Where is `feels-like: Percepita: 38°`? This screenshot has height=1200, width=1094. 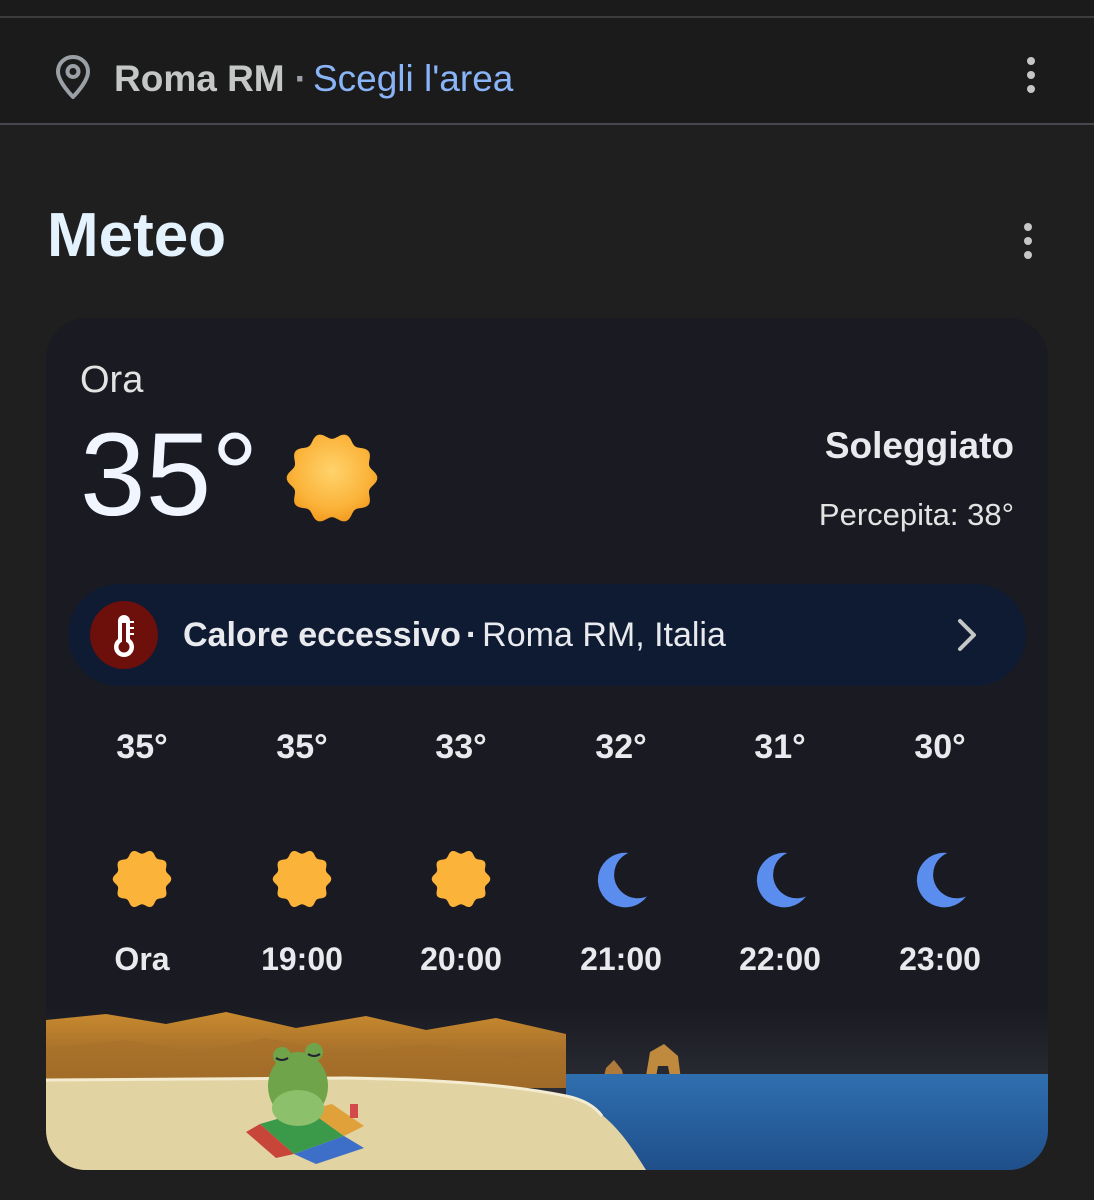 feels-like: Percepita: 38° is located at coordinates (916, 514).